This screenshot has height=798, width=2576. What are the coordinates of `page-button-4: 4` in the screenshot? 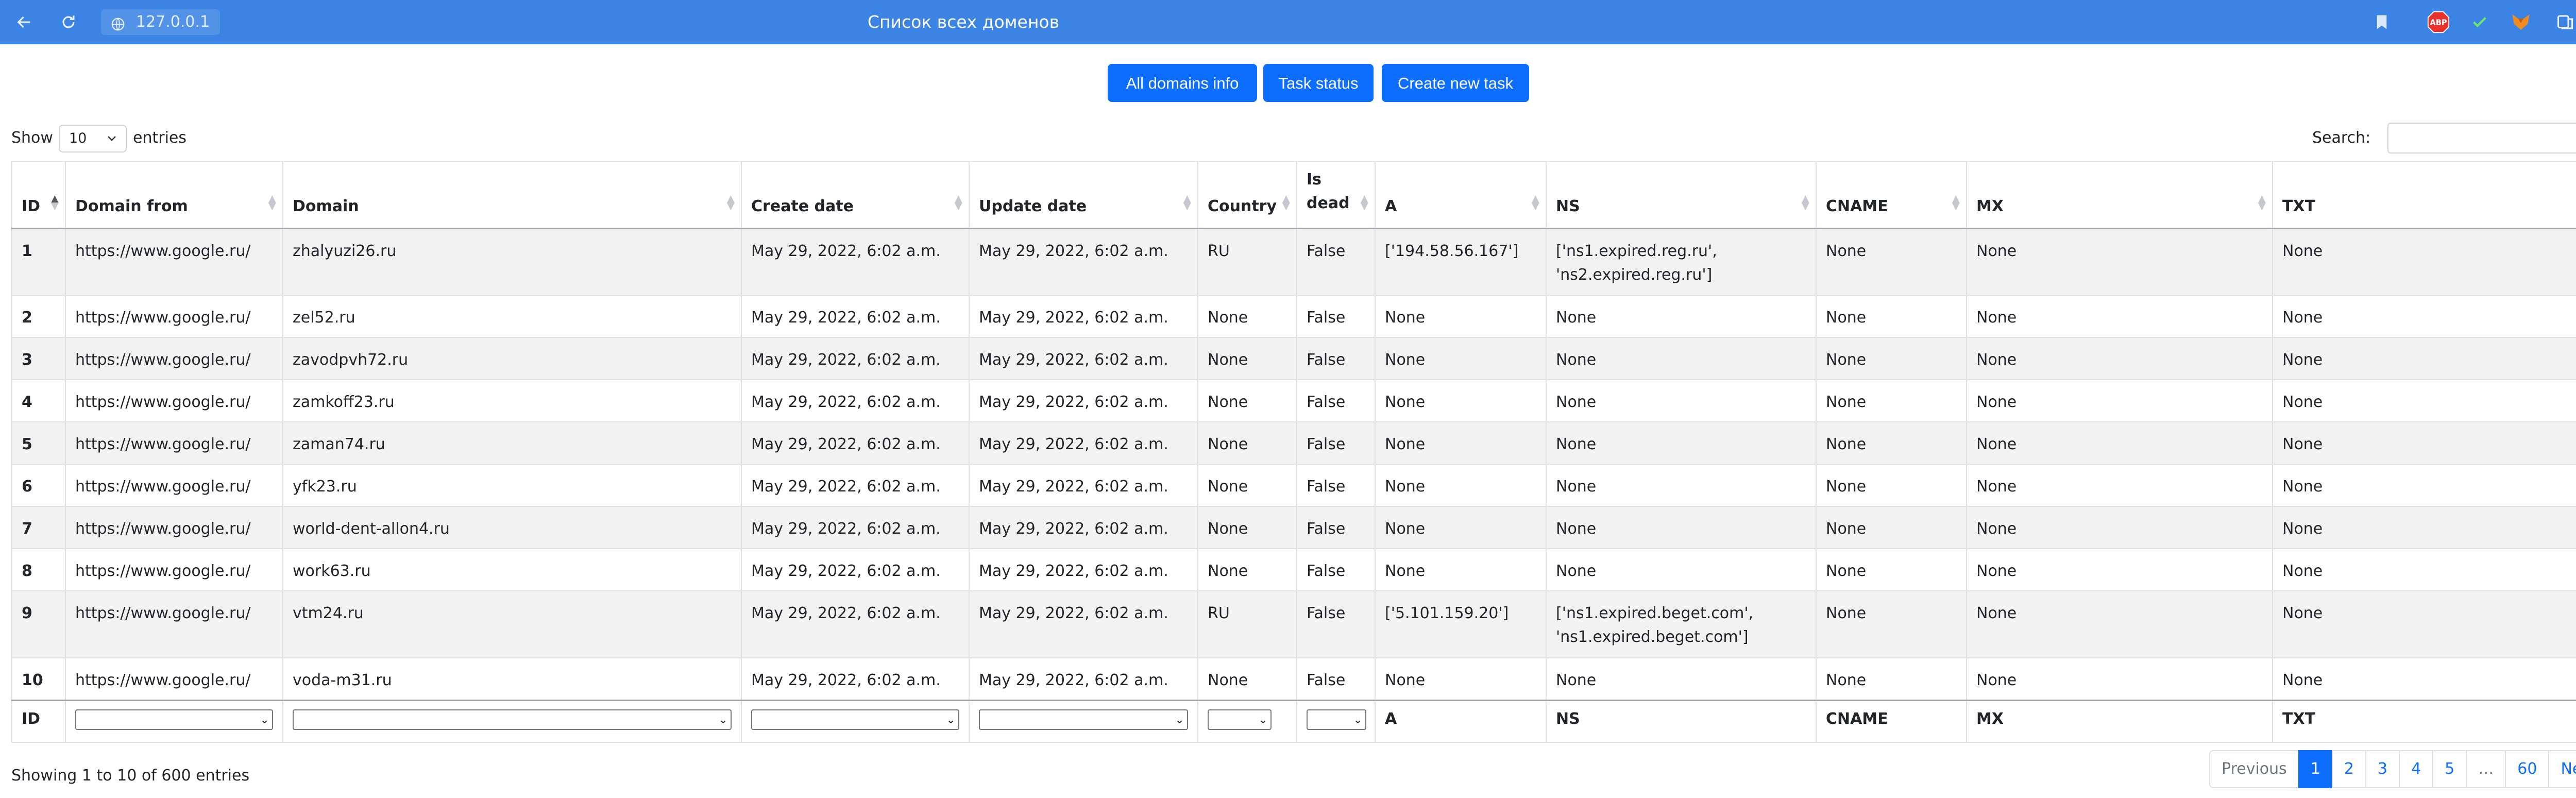 It's located at (2416, 769).